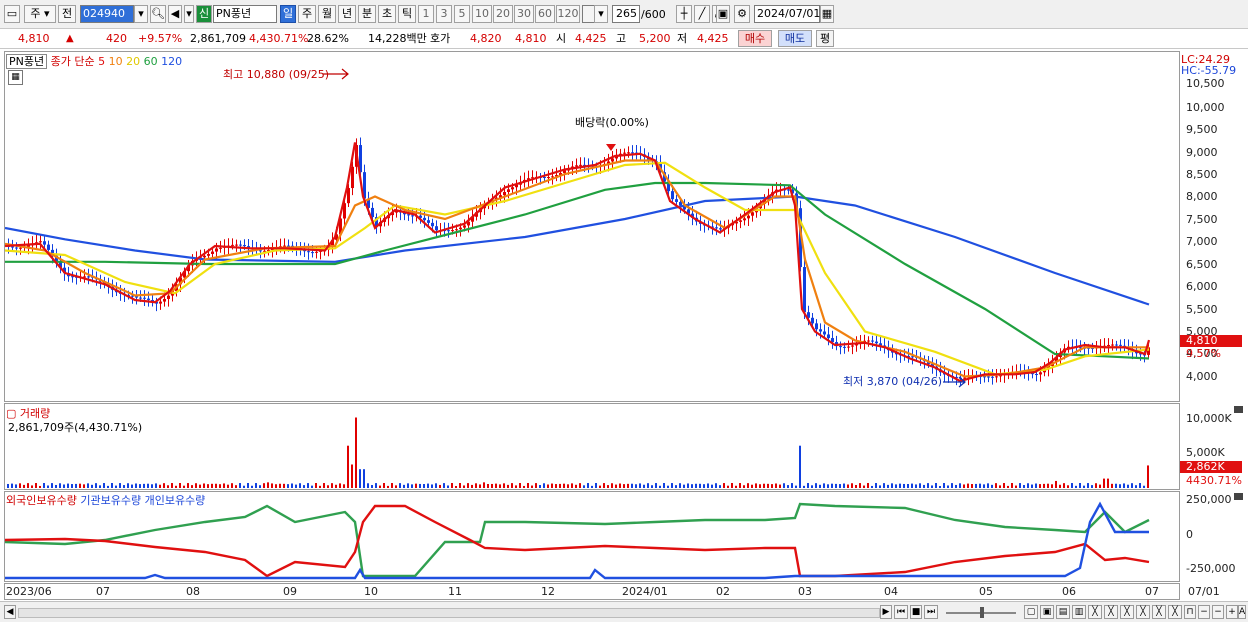  I want to click on interval-30: 30, so click(524, 14).